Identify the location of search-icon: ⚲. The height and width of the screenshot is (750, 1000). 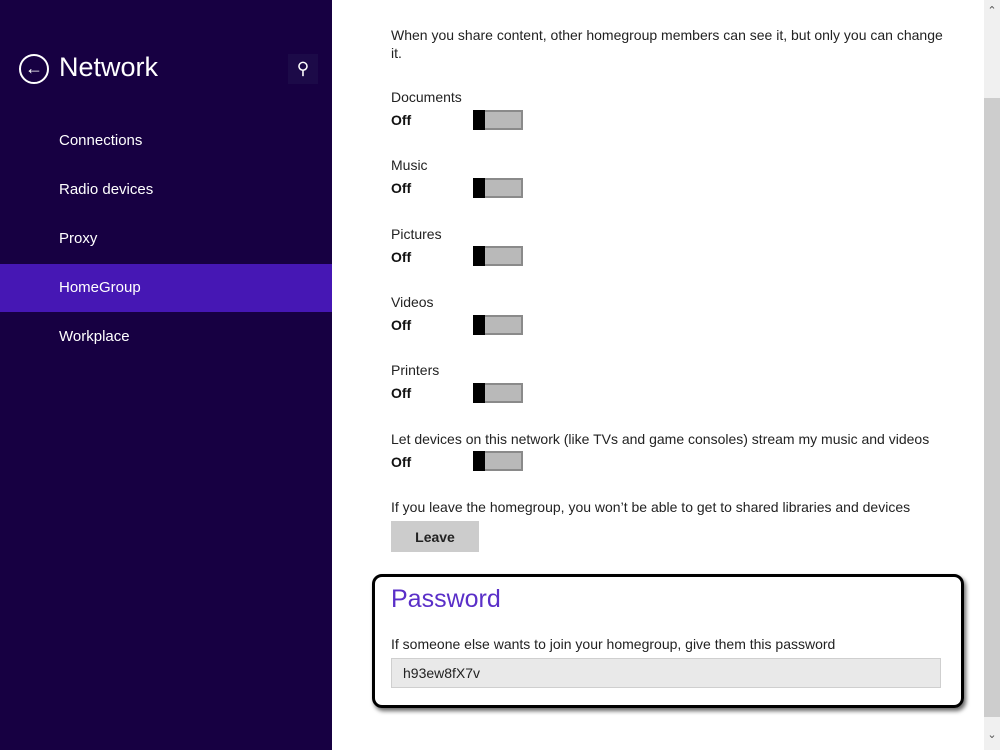
(303, 69).